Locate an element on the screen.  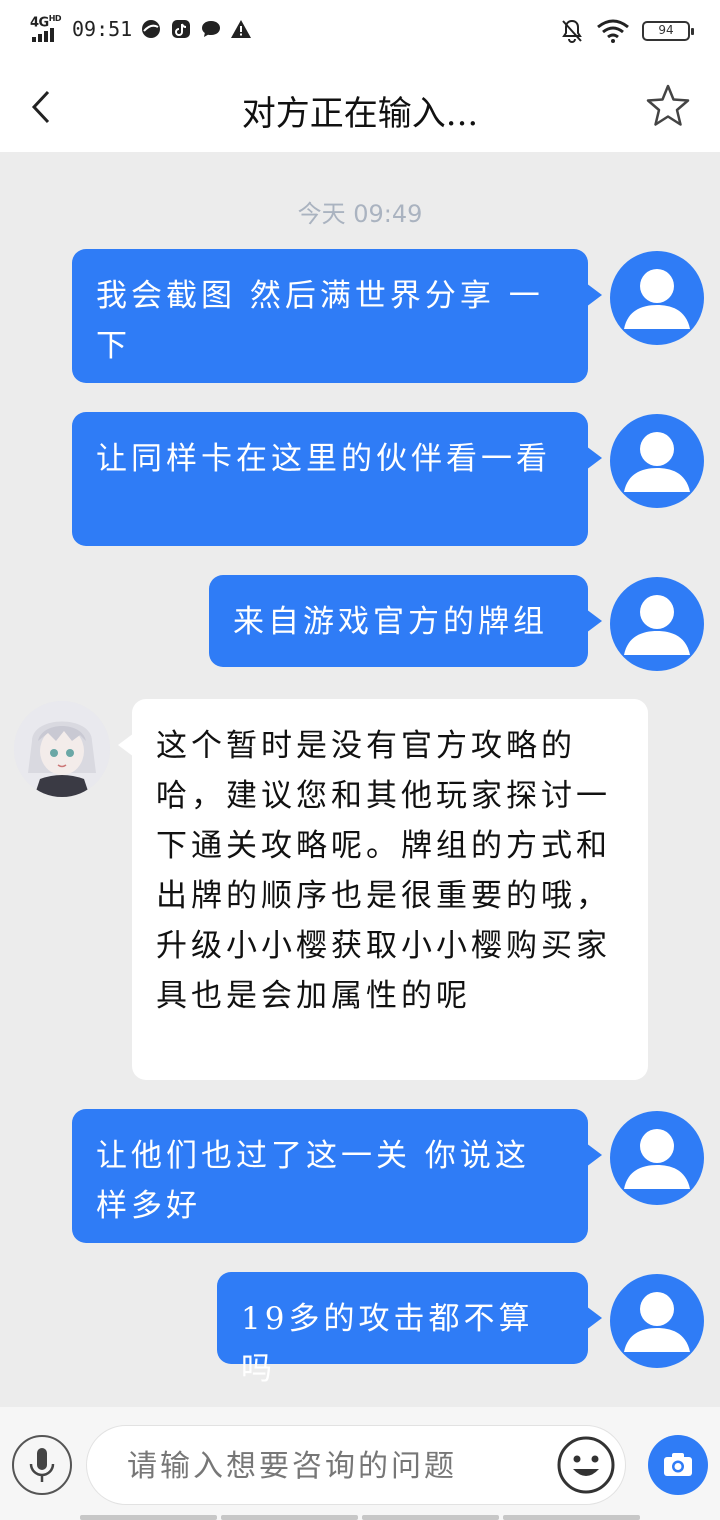
message-text: 来自游戏官方的牌组 is located at coordinates (390, 622).